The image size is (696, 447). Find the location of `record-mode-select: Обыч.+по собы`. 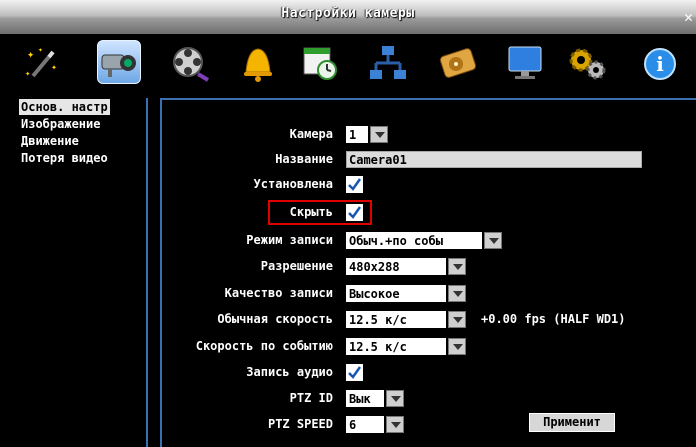

record-mode-select: Обыч.+по собы is located at coordinates (414, 240).